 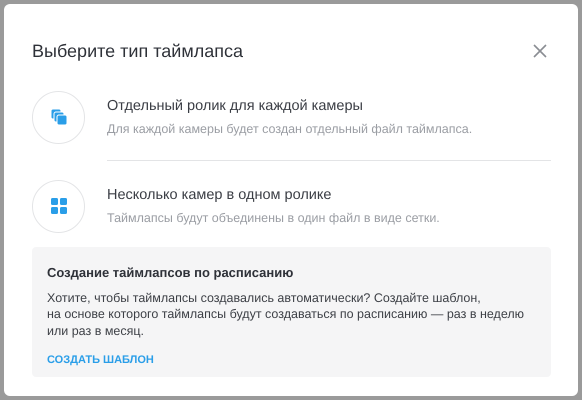 I want to click on schedule-description: Хотите, чтобы таймлапсы создавались автоматически? Создайте шаблон, на основе которого таймлапсы будут создаваться по расписанию — раз в неделю или раз в месяц., so click(x=286, y=314).